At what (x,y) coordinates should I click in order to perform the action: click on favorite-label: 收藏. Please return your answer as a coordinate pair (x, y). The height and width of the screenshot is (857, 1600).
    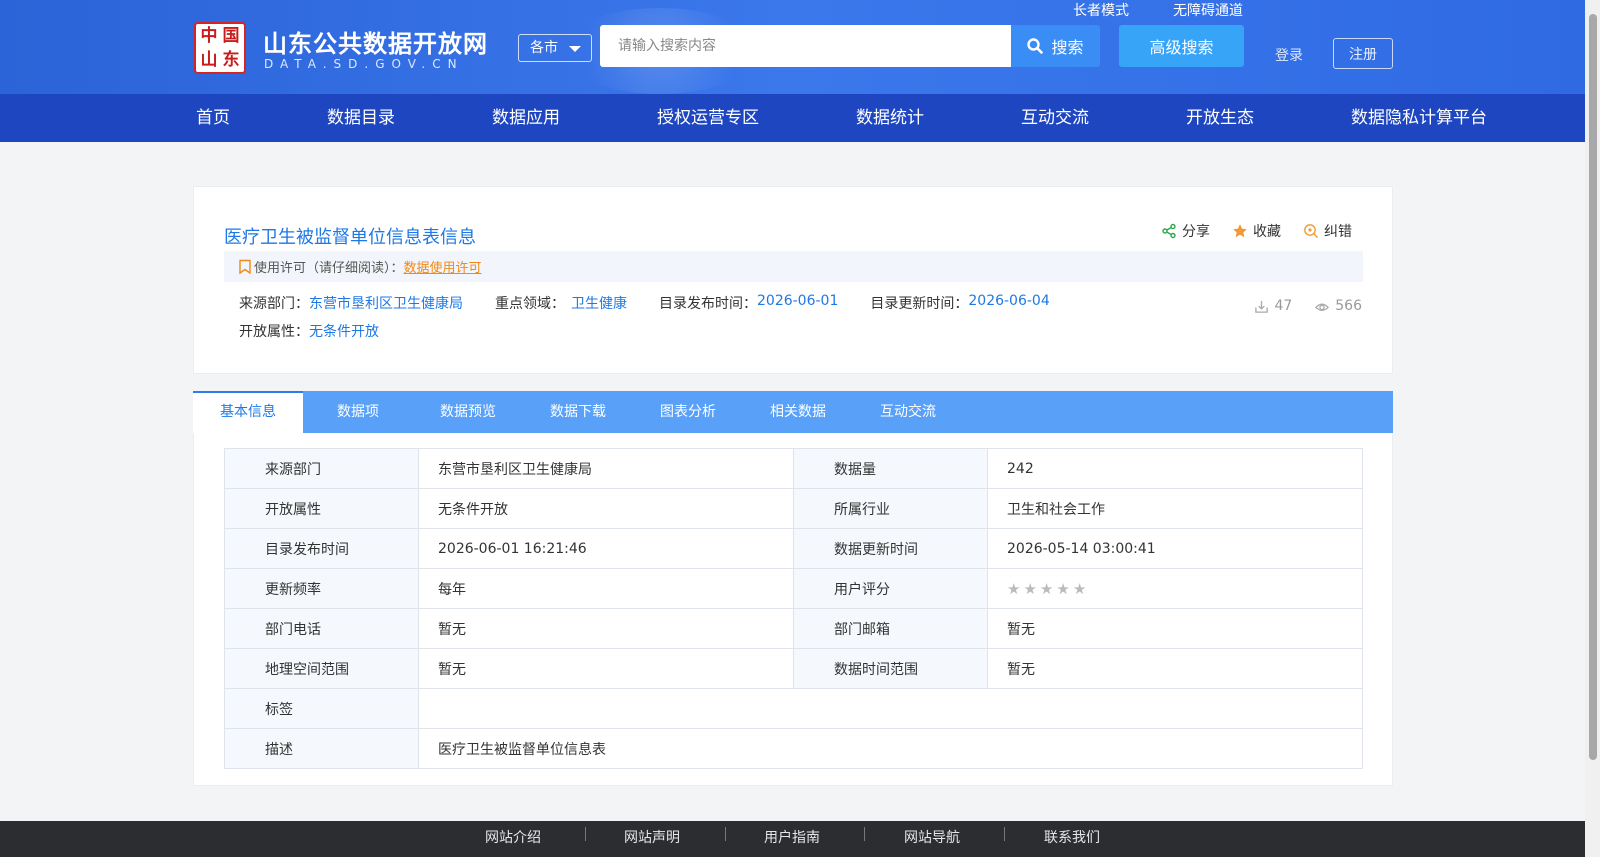
    Looking at the image, I should click on (1267, 232).